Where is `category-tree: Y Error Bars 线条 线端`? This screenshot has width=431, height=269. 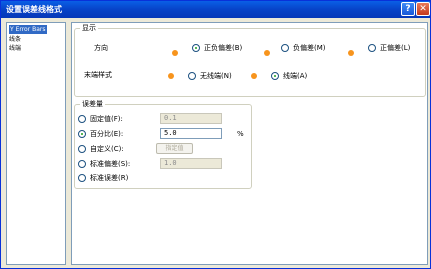
category-tree: Y Error Bars 线条 线端 is located at coordinates (36, 143).